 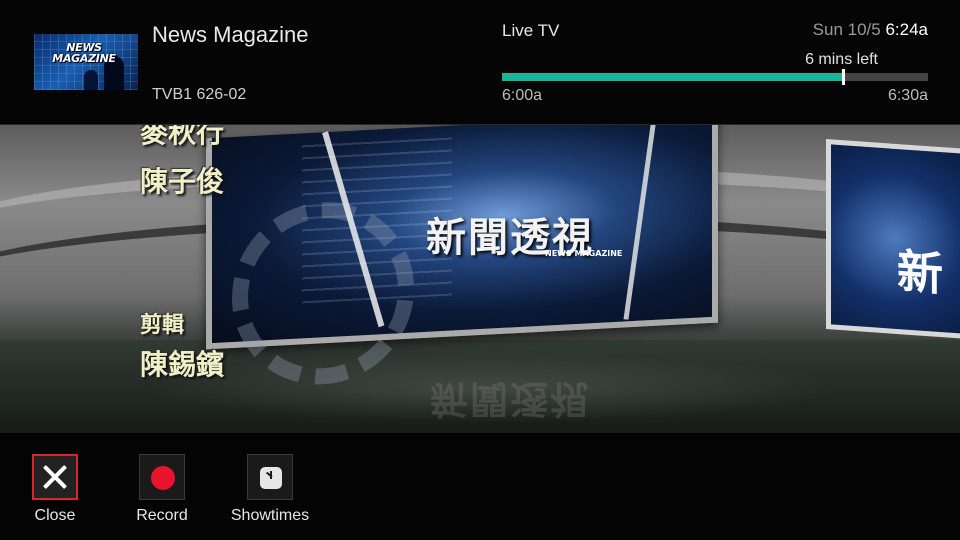 I want to click on showtimes-button, so click(x=270, y=477).